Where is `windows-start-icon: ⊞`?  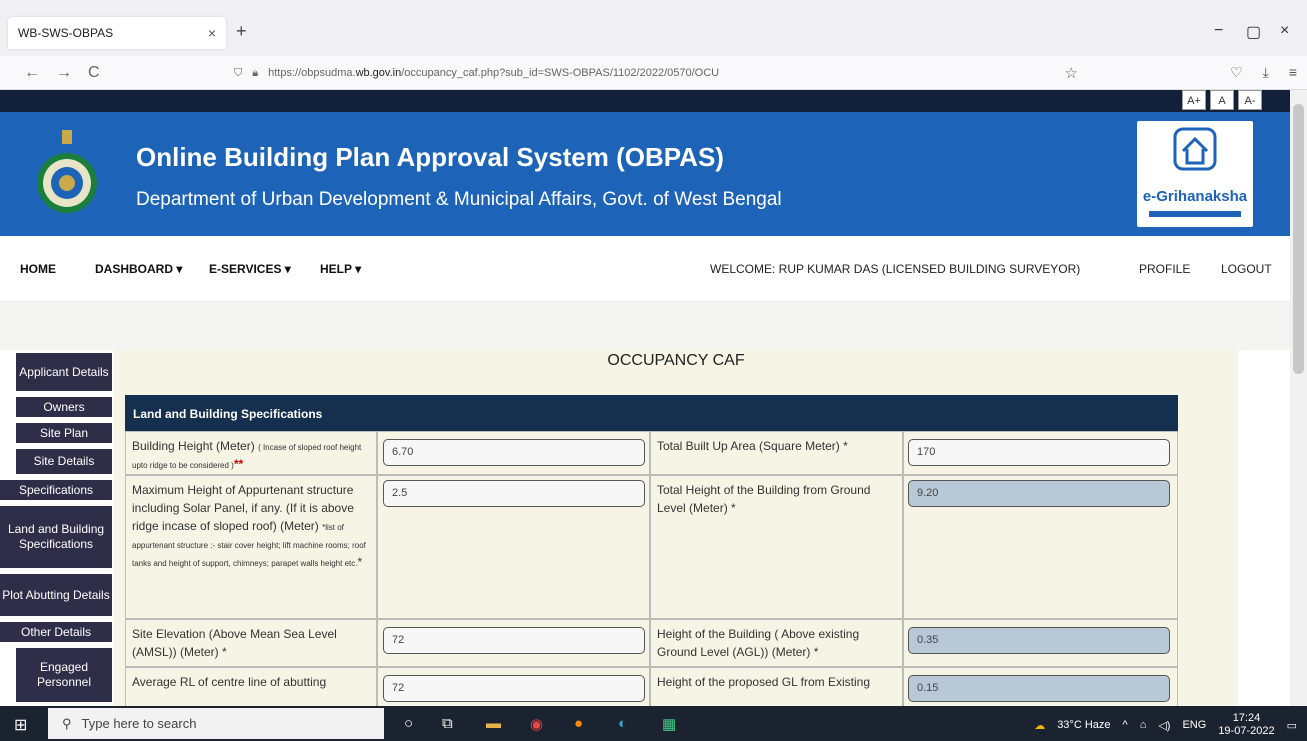 windows-start-icon: ⊞ is located at coordinates (20, 725).